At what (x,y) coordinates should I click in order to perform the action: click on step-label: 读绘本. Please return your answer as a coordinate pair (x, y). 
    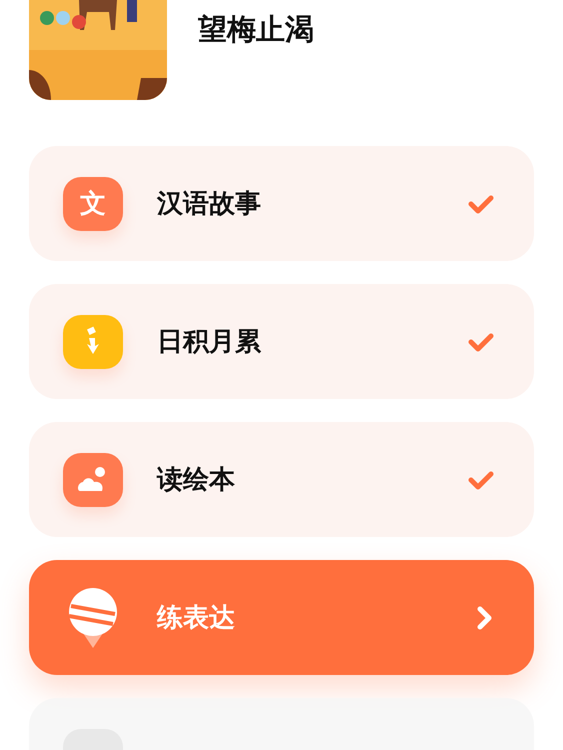
    Looking at the image, I should click on (196, 480).